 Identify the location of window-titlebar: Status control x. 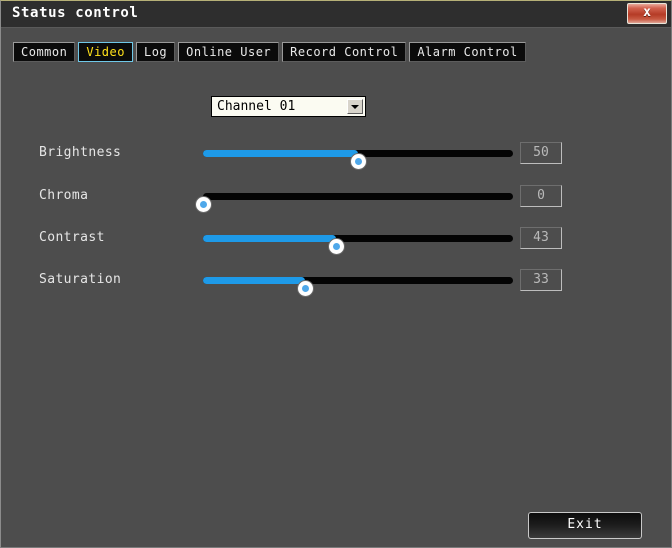
(336, 14).